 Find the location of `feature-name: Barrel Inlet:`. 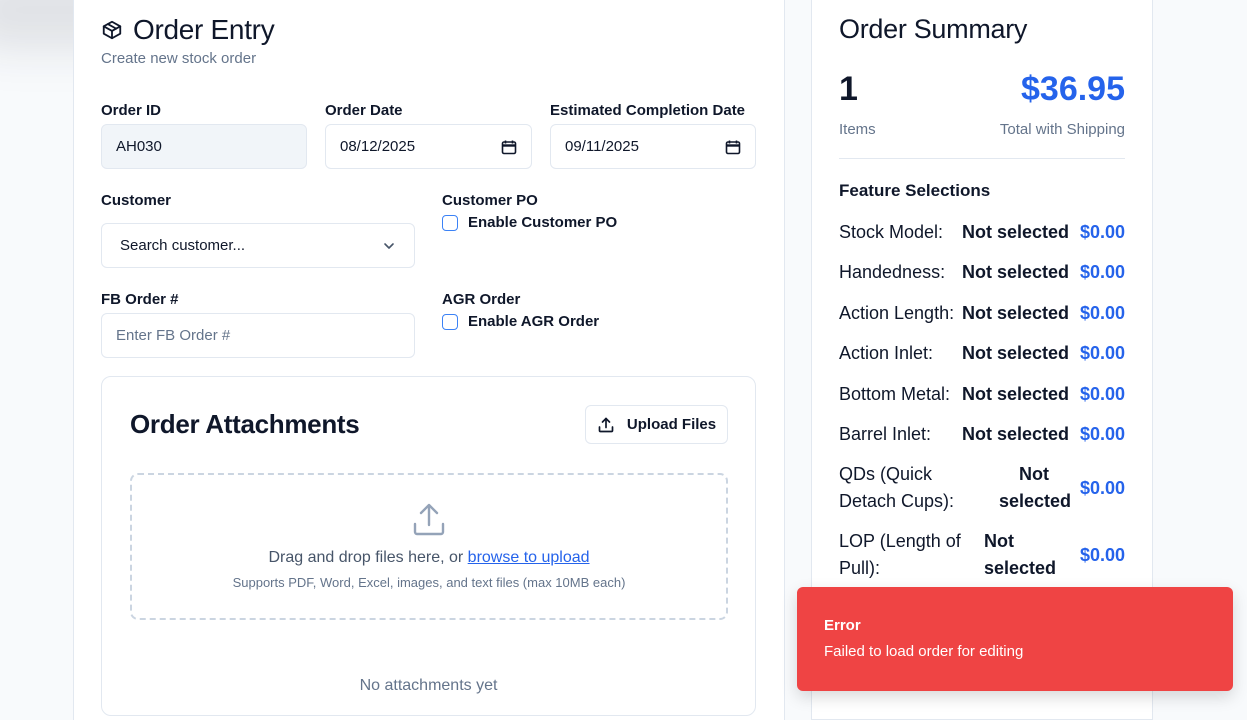

feature-name: Barrel Inlet: is located at coordinates (885, 433).